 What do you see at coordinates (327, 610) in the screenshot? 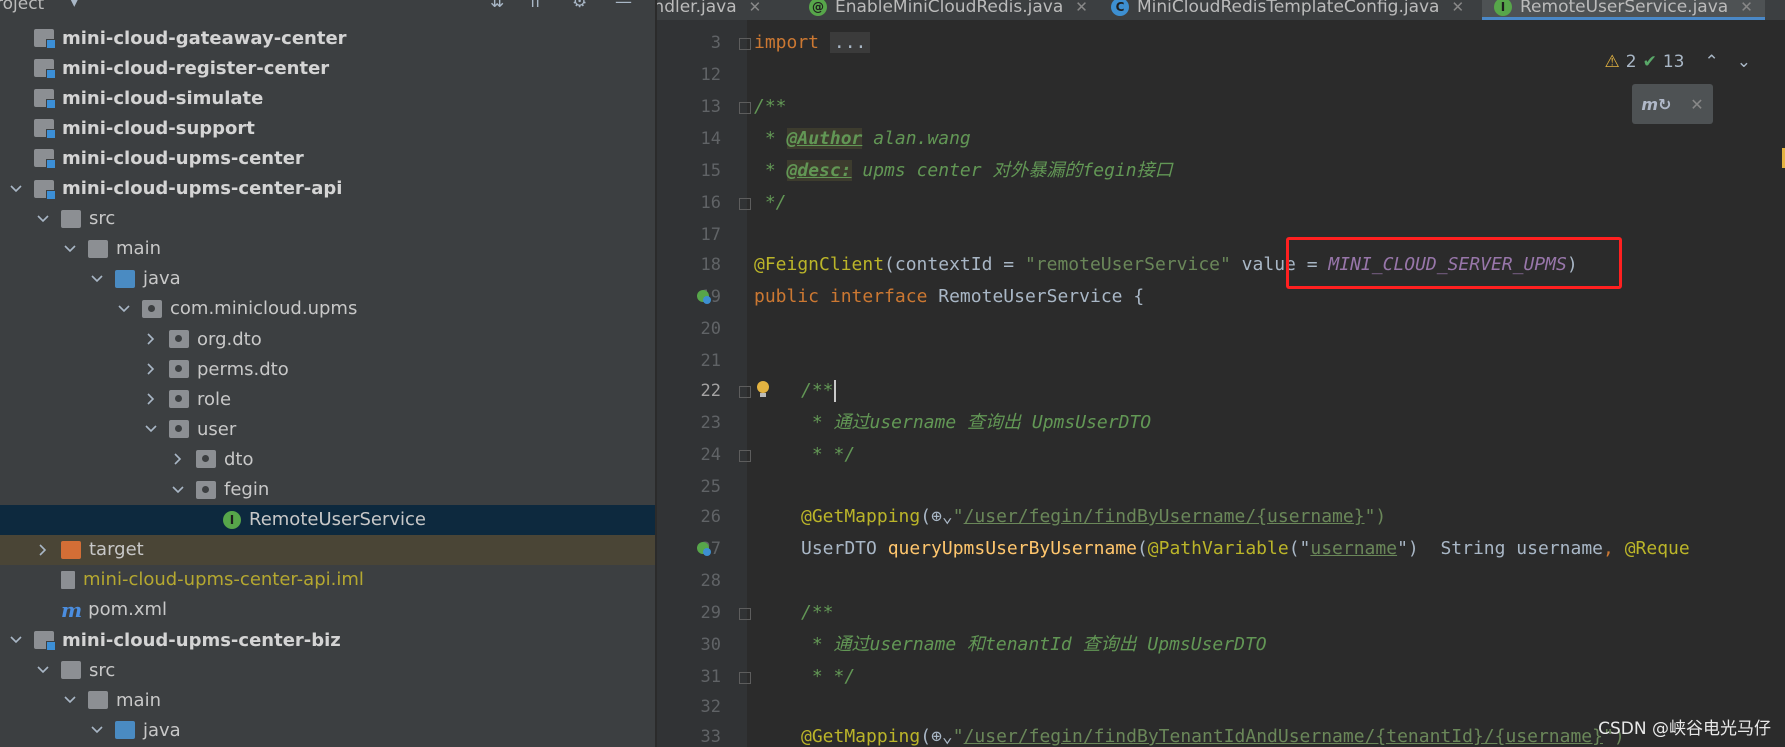
I see `tree-row: m pom.xml` at bounding box center [327, 610].